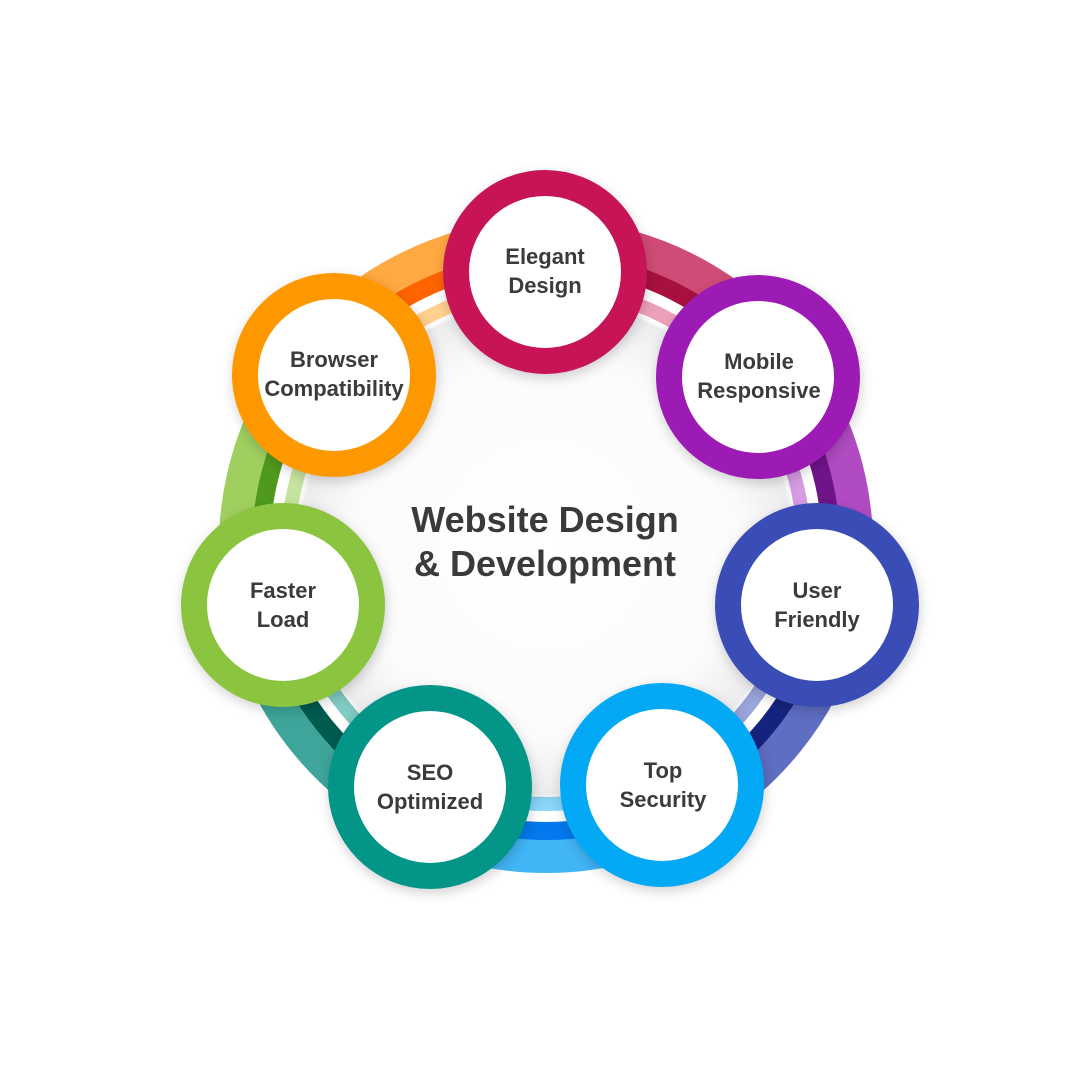  What do you see at coordinates (283, 605) in the screenshot?
I see `node-label-faster-load: Faster Load` at bounding box center [283, 605].